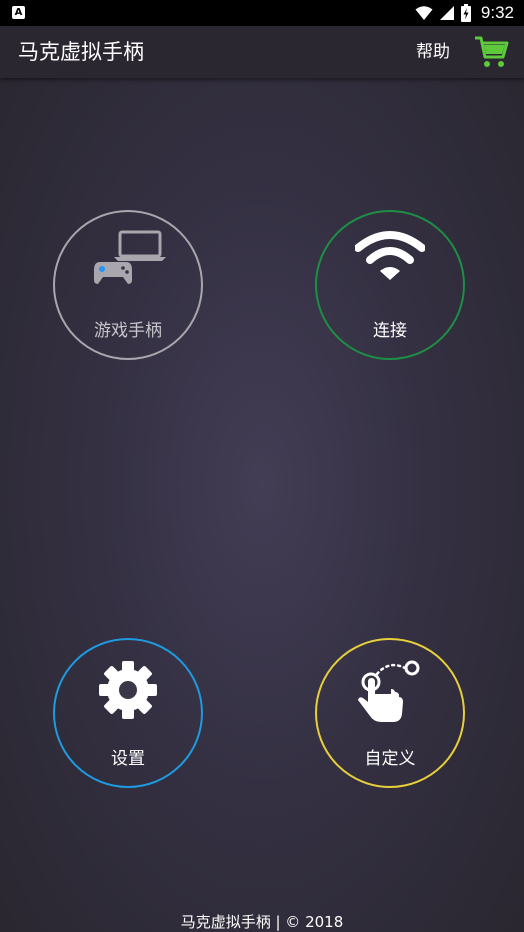 Image resolution: width=524 pixels, height=932 pixels. I want to click on gamepad-mode-button: 游戏手柄, so click(128, 285).